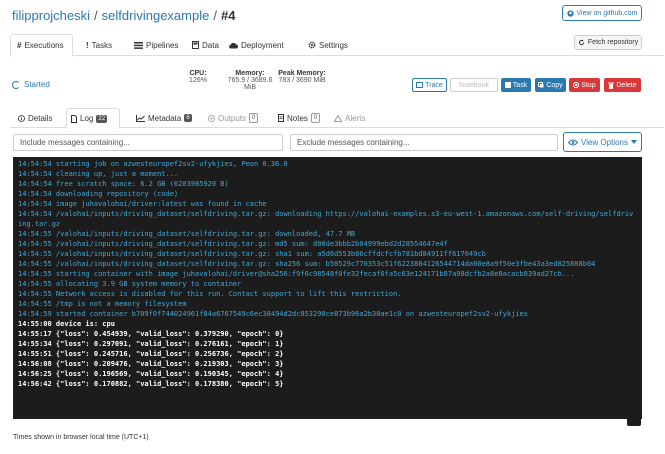  Describe the element at coordinates (66, 324) in the screenshot. I see `log-line: 14:55:00 device is: cpu` at that location.